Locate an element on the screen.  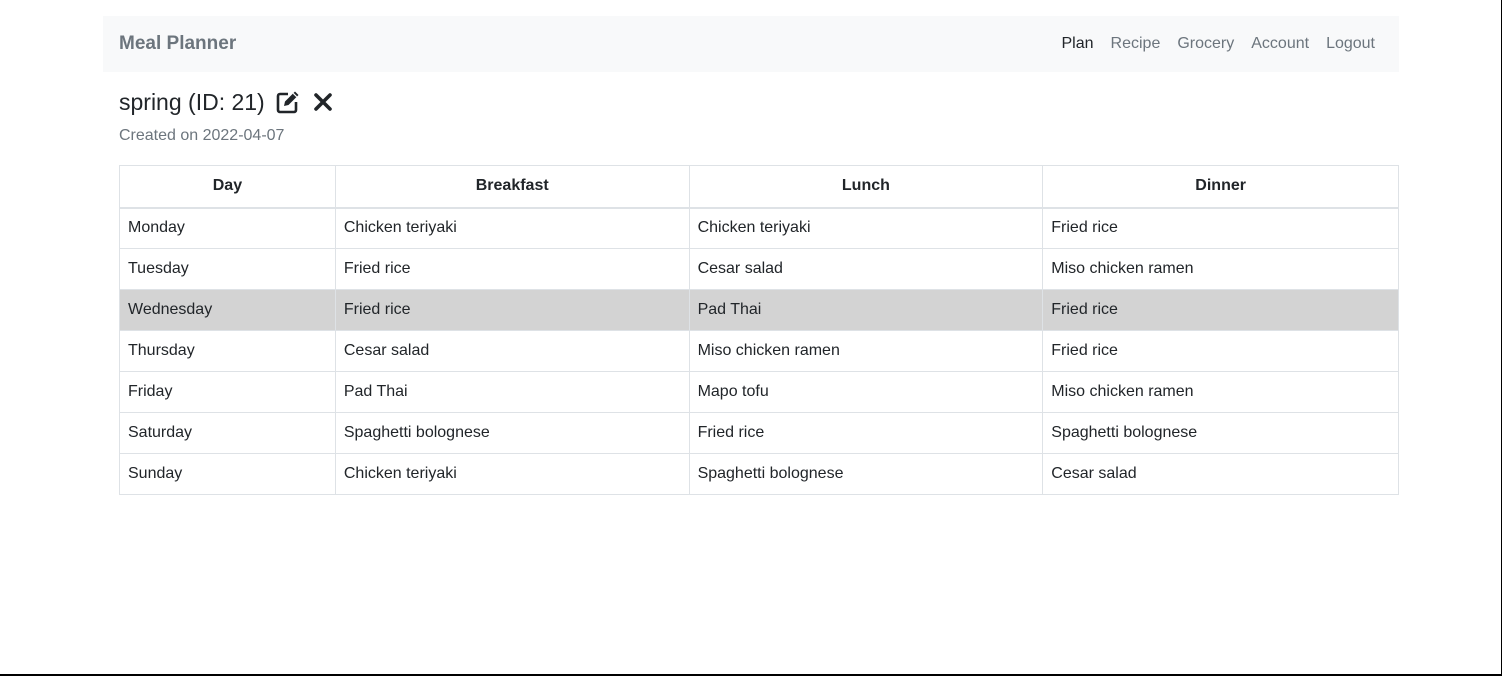
column-header-breakfast: Breakfast is located at coordinates (512, 187).